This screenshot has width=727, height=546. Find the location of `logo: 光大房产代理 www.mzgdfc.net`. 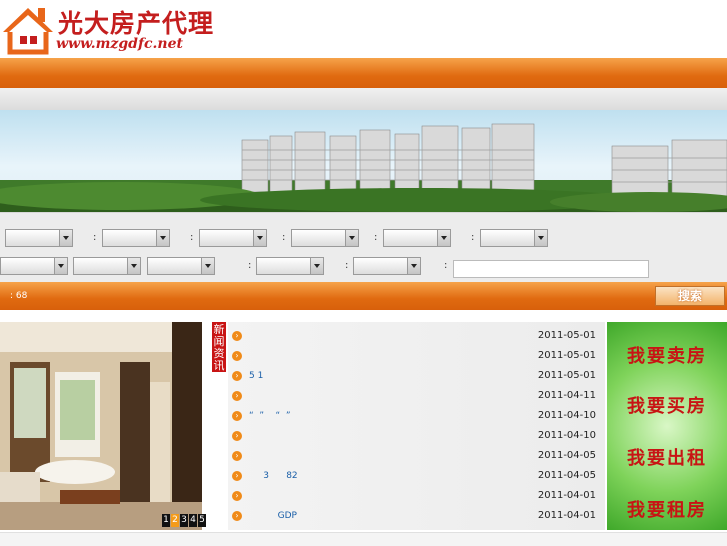

logo: 光大房产代理 www.mzgdfc.net is located at coordinates (108, 29).